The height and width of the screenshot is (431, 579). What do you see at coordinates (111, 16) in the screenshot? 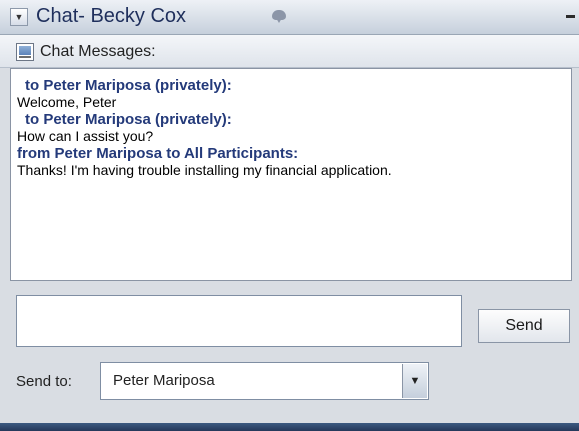
I see `chat-title: Chat- Becky Cox` at bounding box center [111, 16].